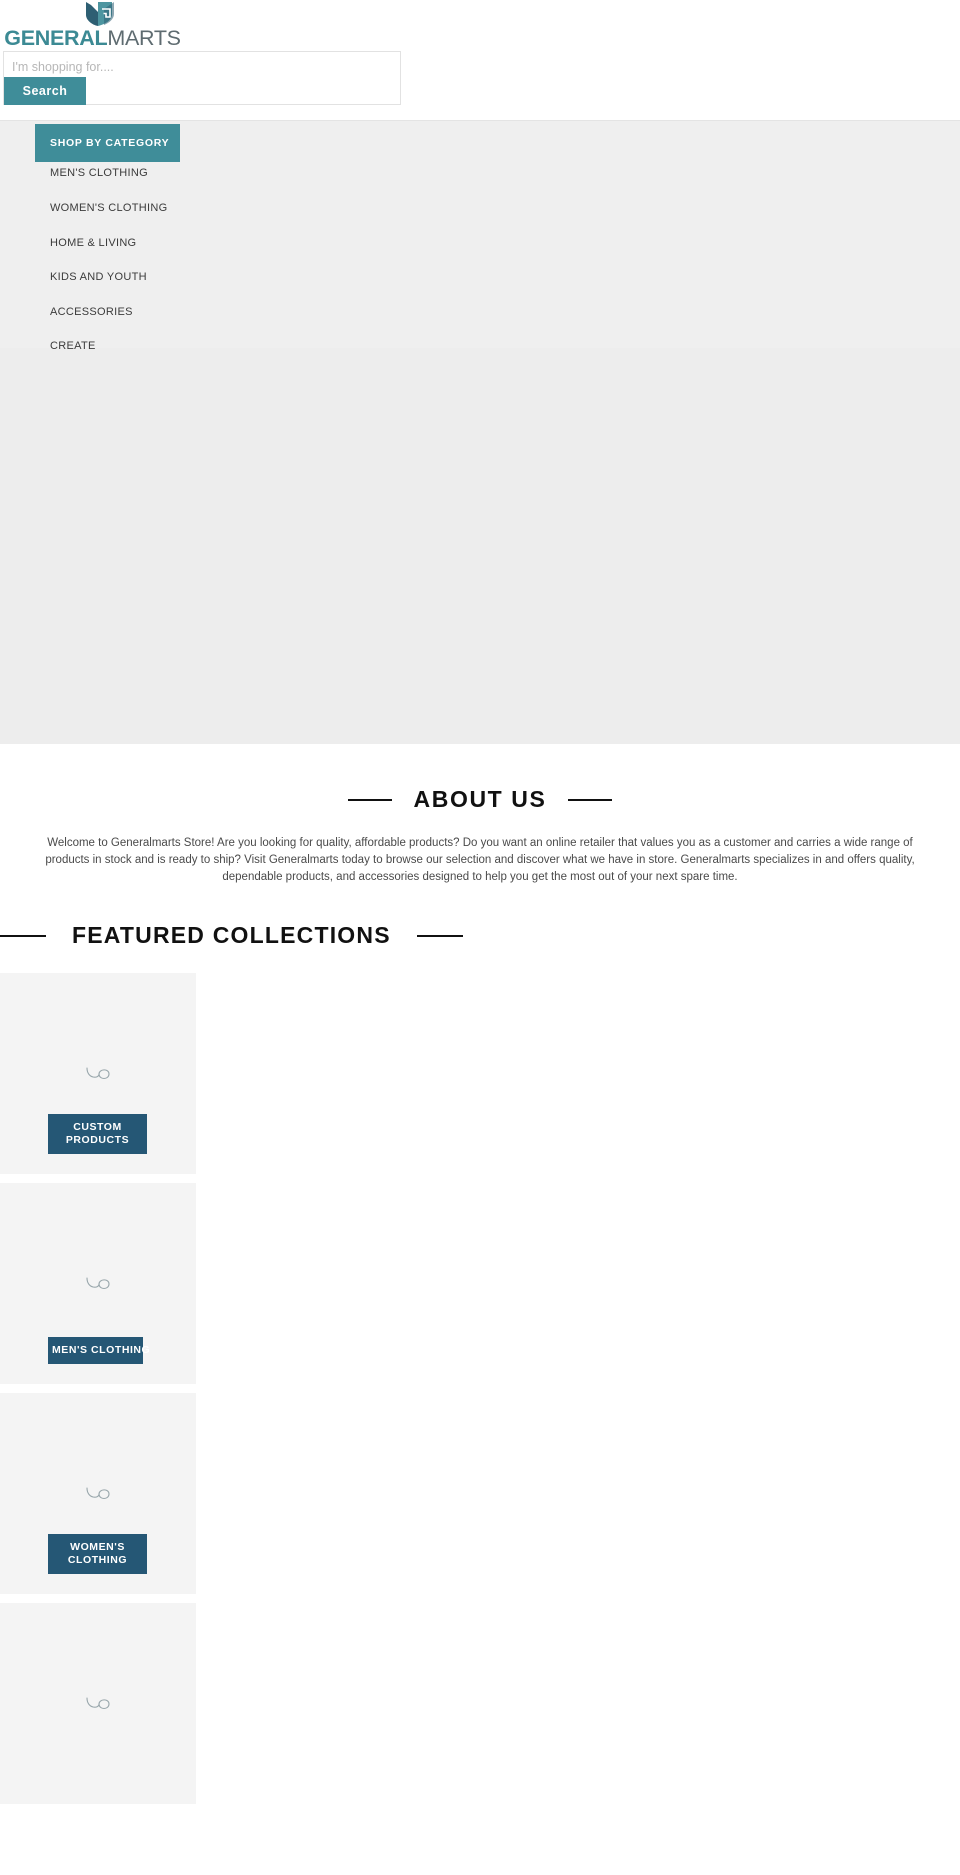 The width and height of the screenshot is (960, 1875). What do you see at coordinates (99, 173) in the screenshot?
I see `sidebar-item-mens-clothing: MEN'S CLOTHING` at bounding box center [99, 173].